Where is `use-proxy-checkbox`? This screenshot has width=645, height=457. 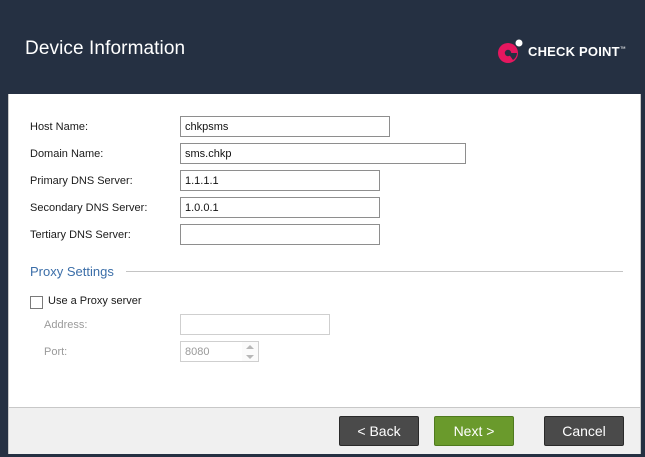
use-proxy-checkbox is located at coordinates (36, 302).